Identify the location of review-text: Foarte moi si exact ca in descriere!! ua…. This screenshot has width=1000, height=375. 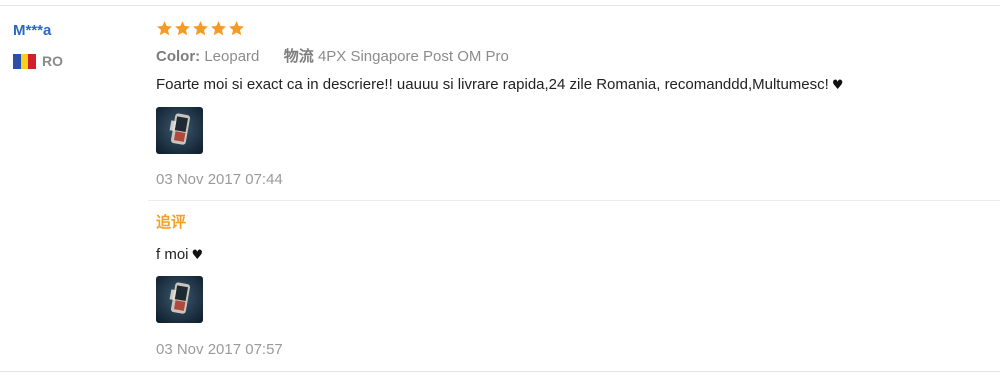
(499, 85).